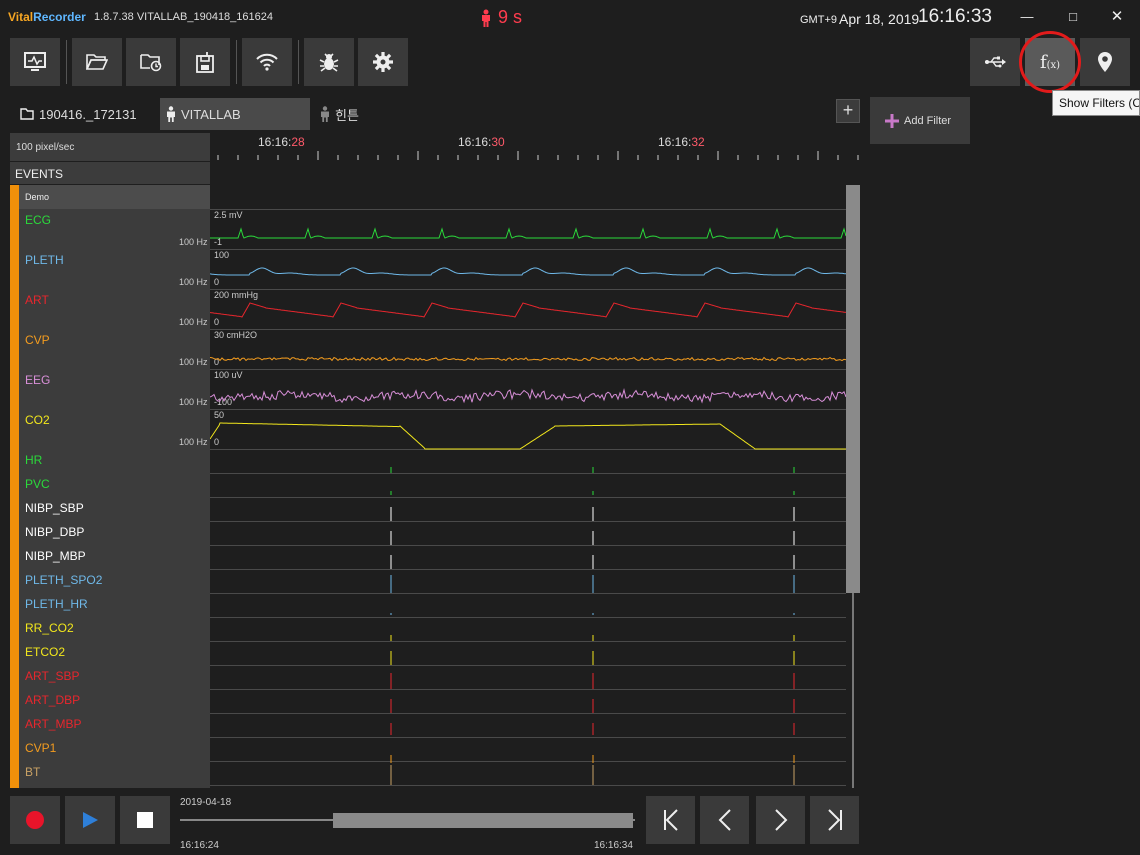  Describe the element at coordinates (535, 147) in the screenshot. I see `time-ruler: 16:16:28 16:16:30 16:16:32` at that location.